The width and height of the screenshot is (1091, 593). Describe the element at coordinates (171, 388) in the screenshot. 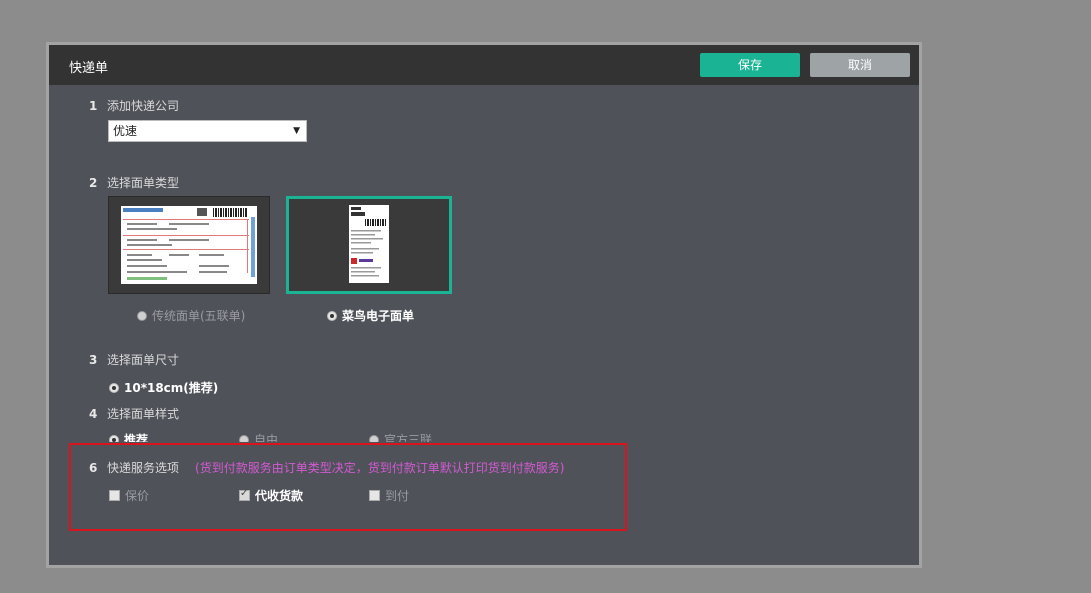

I see `option-label: 10*18cm(推荐)` at that location.